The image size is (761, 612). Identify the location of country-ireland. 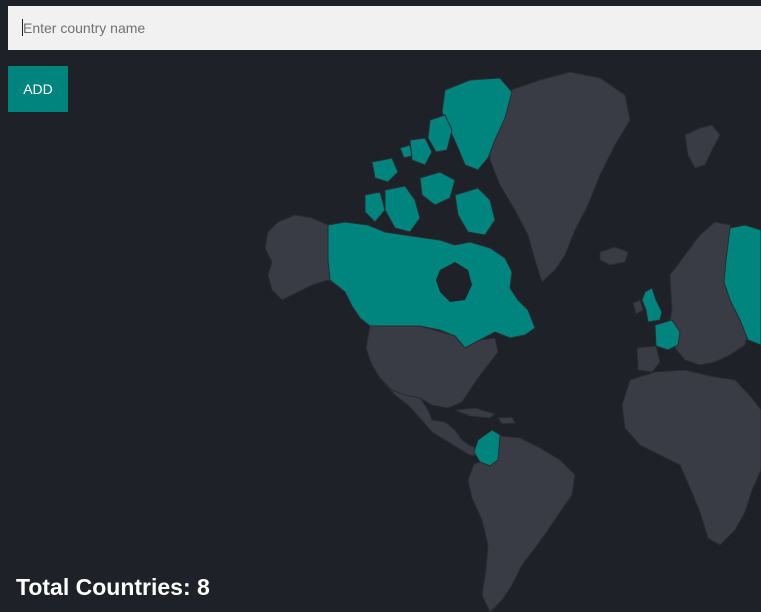
(638, 307).